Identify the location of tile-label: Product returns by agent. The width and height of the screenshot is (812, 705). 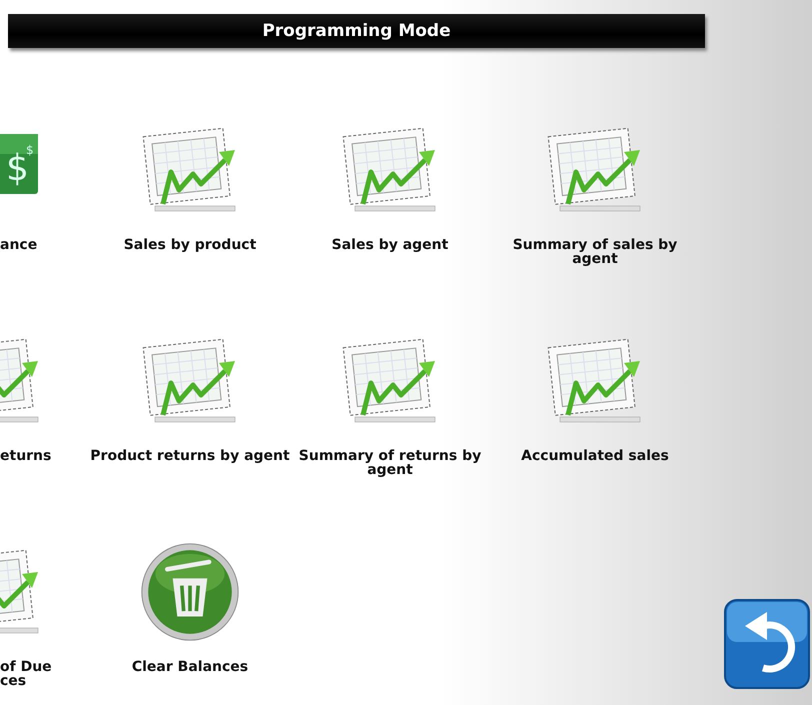
(190, 457).